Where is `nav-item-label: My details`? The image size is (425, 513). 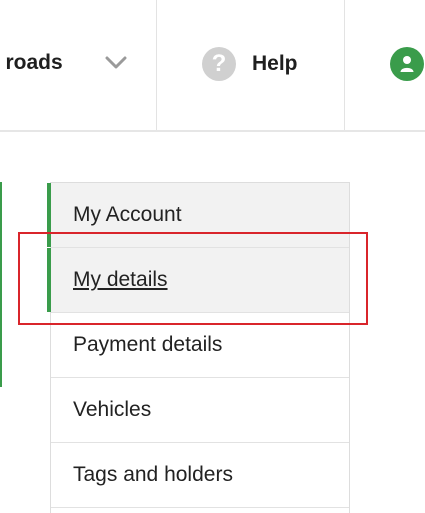 nav-item-label: My details is located at coordinates (120, 279).